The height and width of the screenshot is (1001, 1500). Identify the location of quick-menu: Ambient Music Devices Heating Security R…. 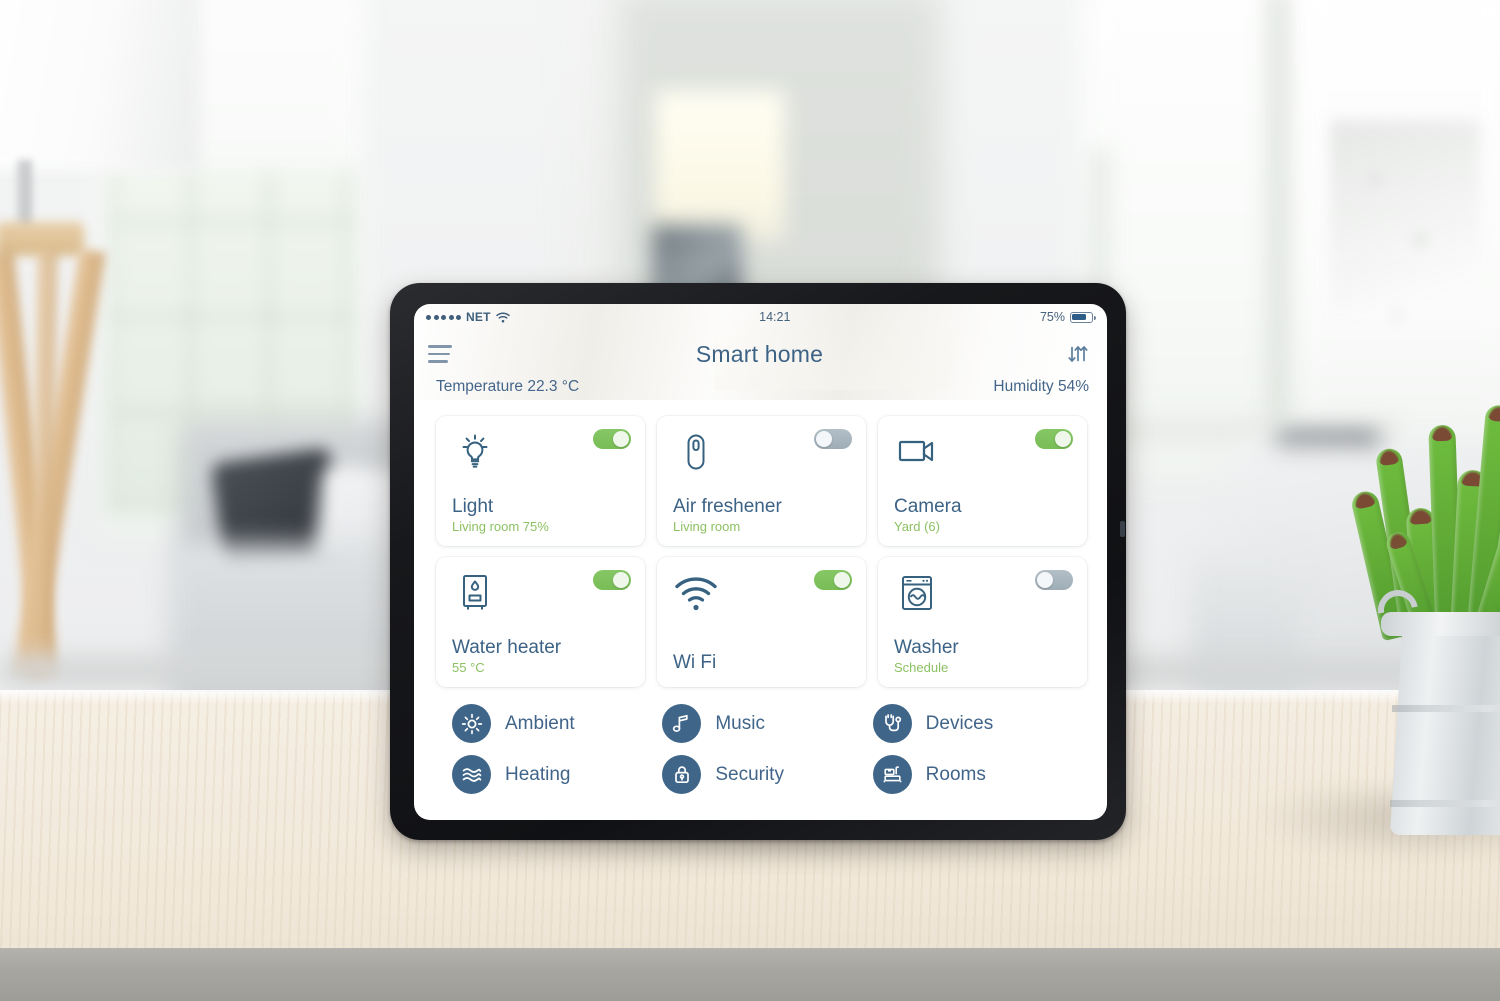
(760, 753).